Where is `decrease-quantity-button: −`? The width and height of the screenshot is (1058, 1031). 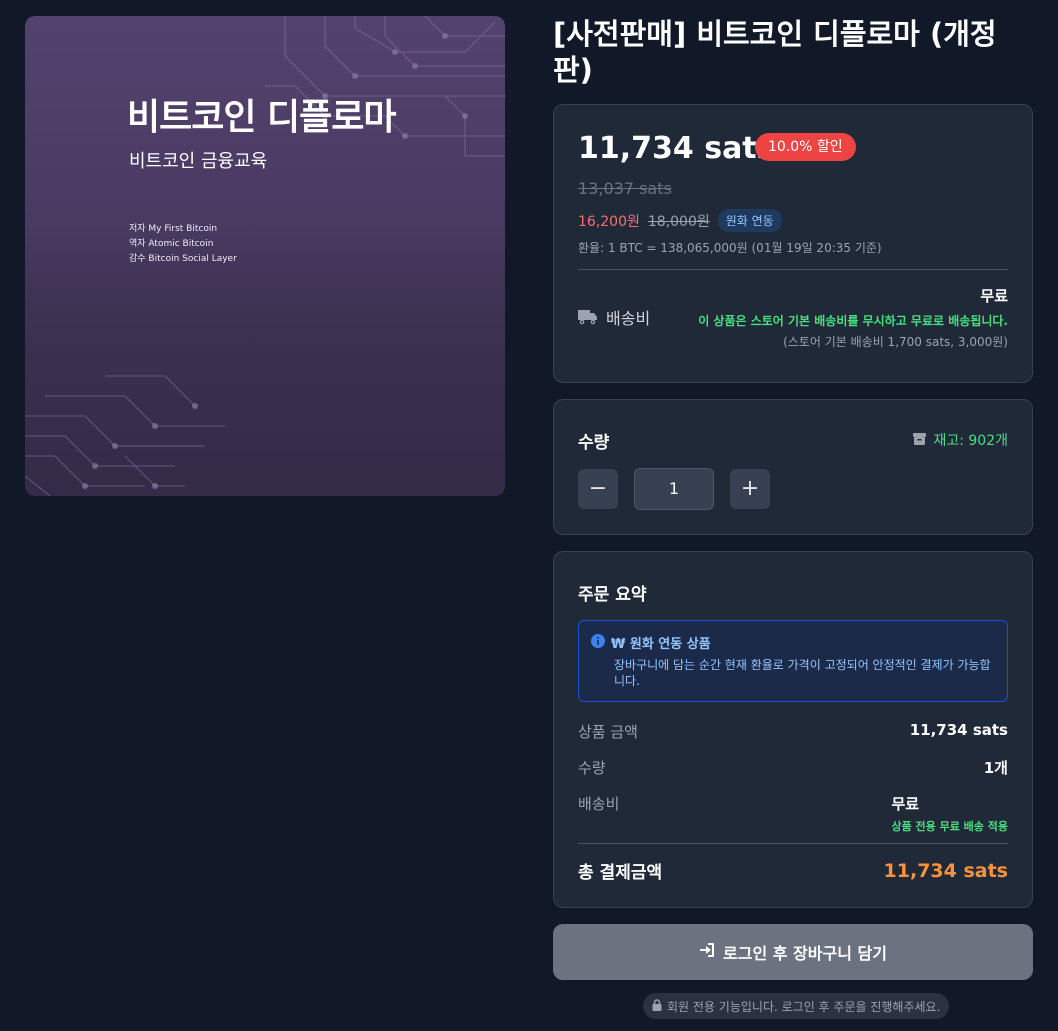
decrease-quantity-button: − is located at coordinates (598, 489).